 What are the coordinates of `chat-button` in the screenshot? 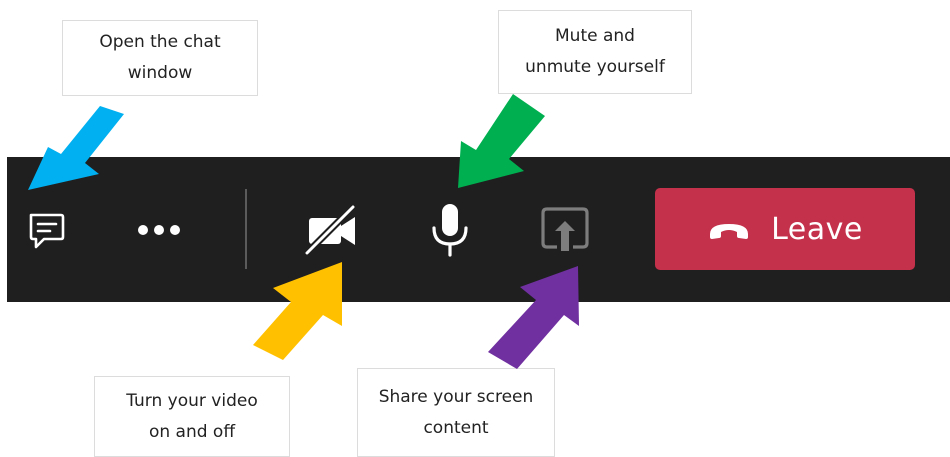 It's located at (46, 230).